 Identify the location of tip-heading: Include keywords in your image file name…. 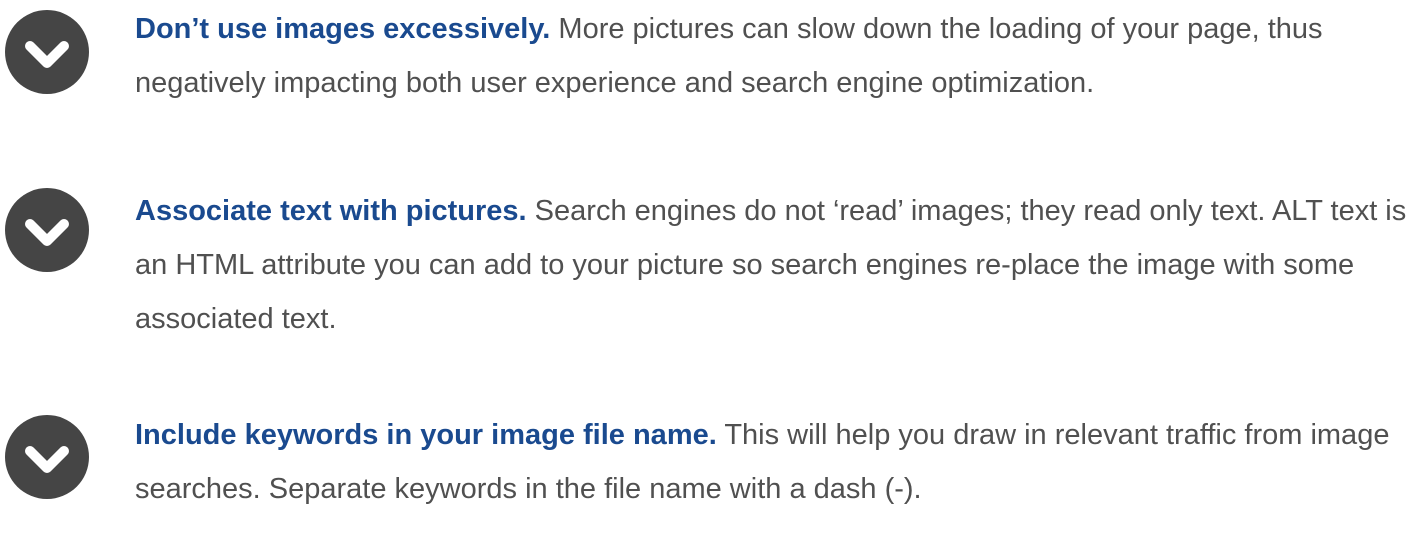
(426, 435).